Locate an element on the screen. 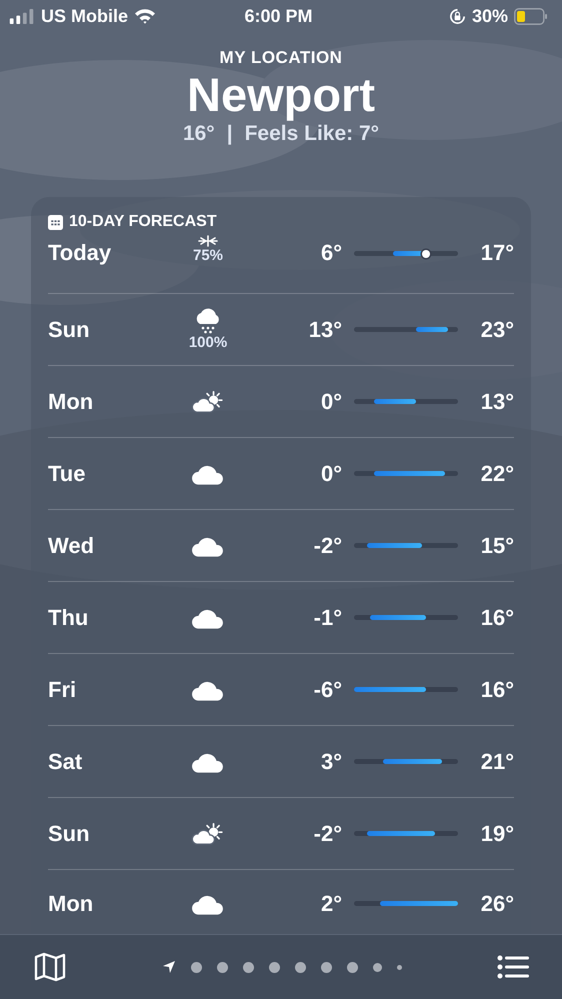 The height and width of the screenshot is (999, 562). day-label: Fri is located at coordinates (63, 689).